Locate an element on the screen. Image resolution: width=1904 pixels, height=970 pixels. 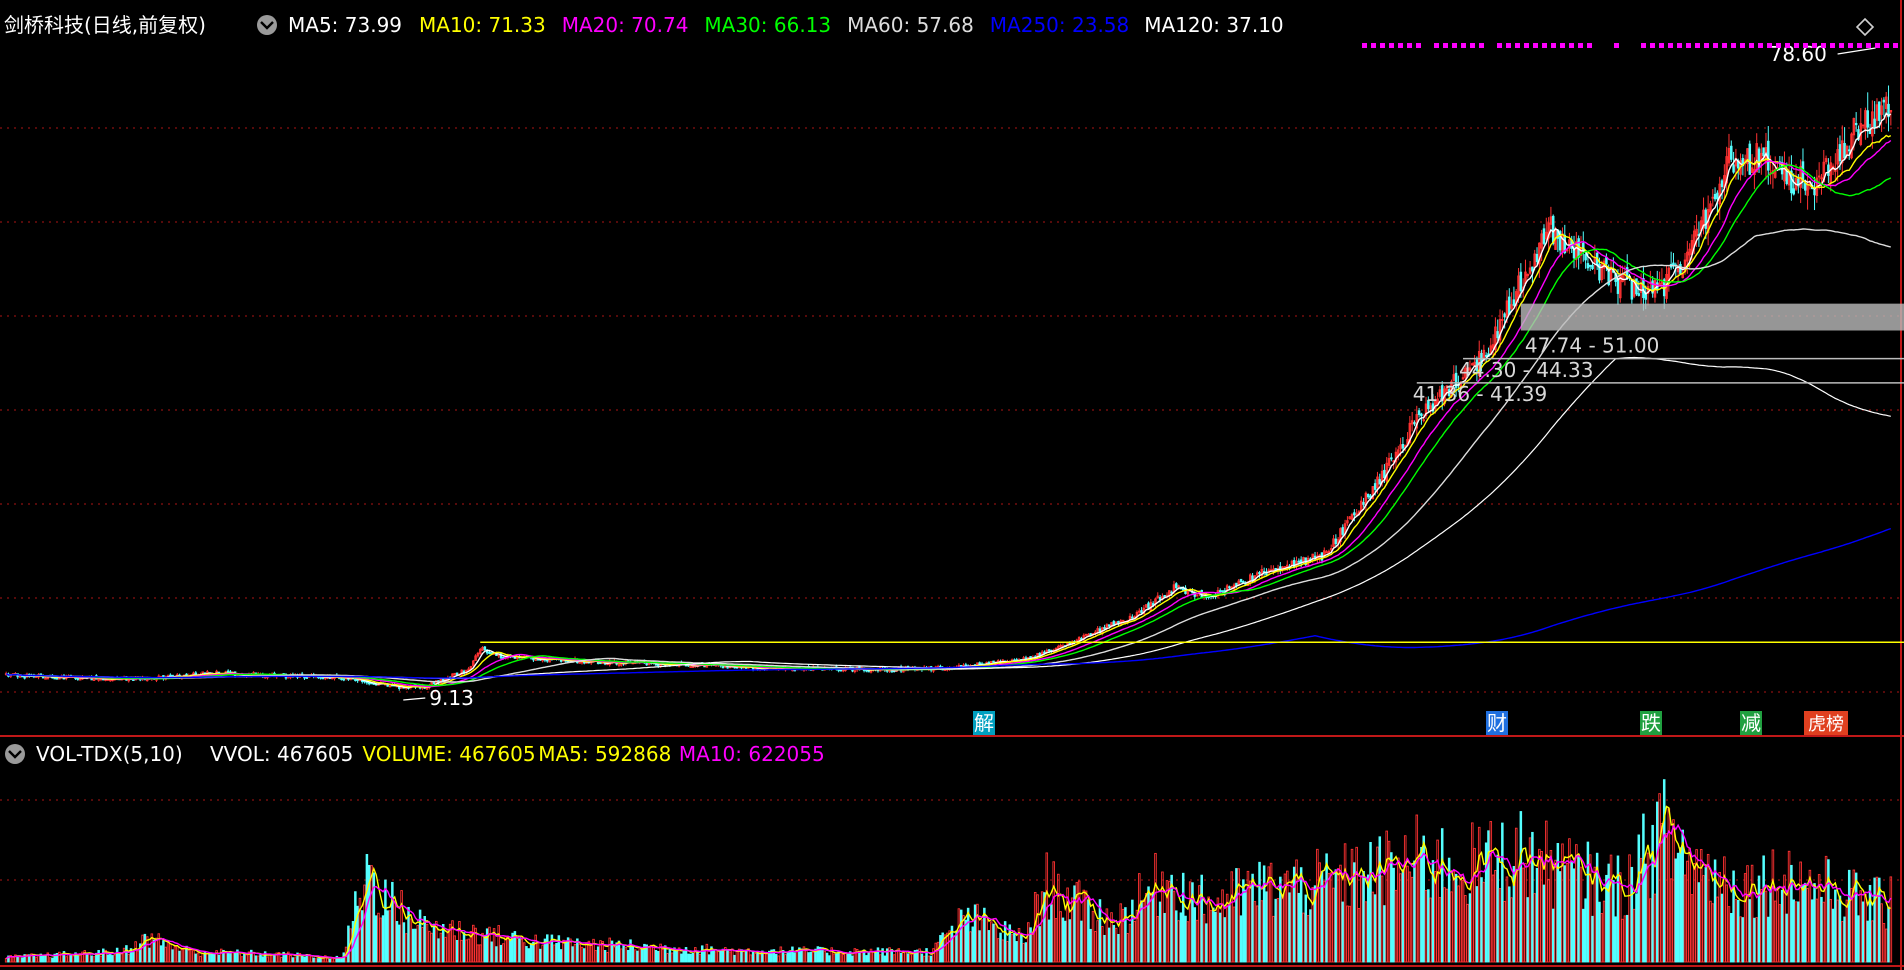
event-marker: 减 is located at coordinates (1751, 723).